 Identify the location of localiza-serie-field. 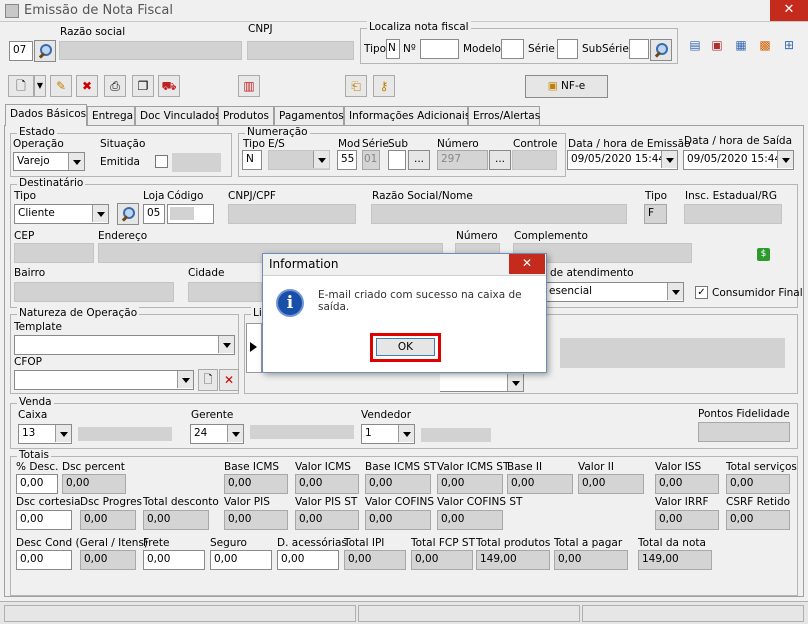
(567, 49).